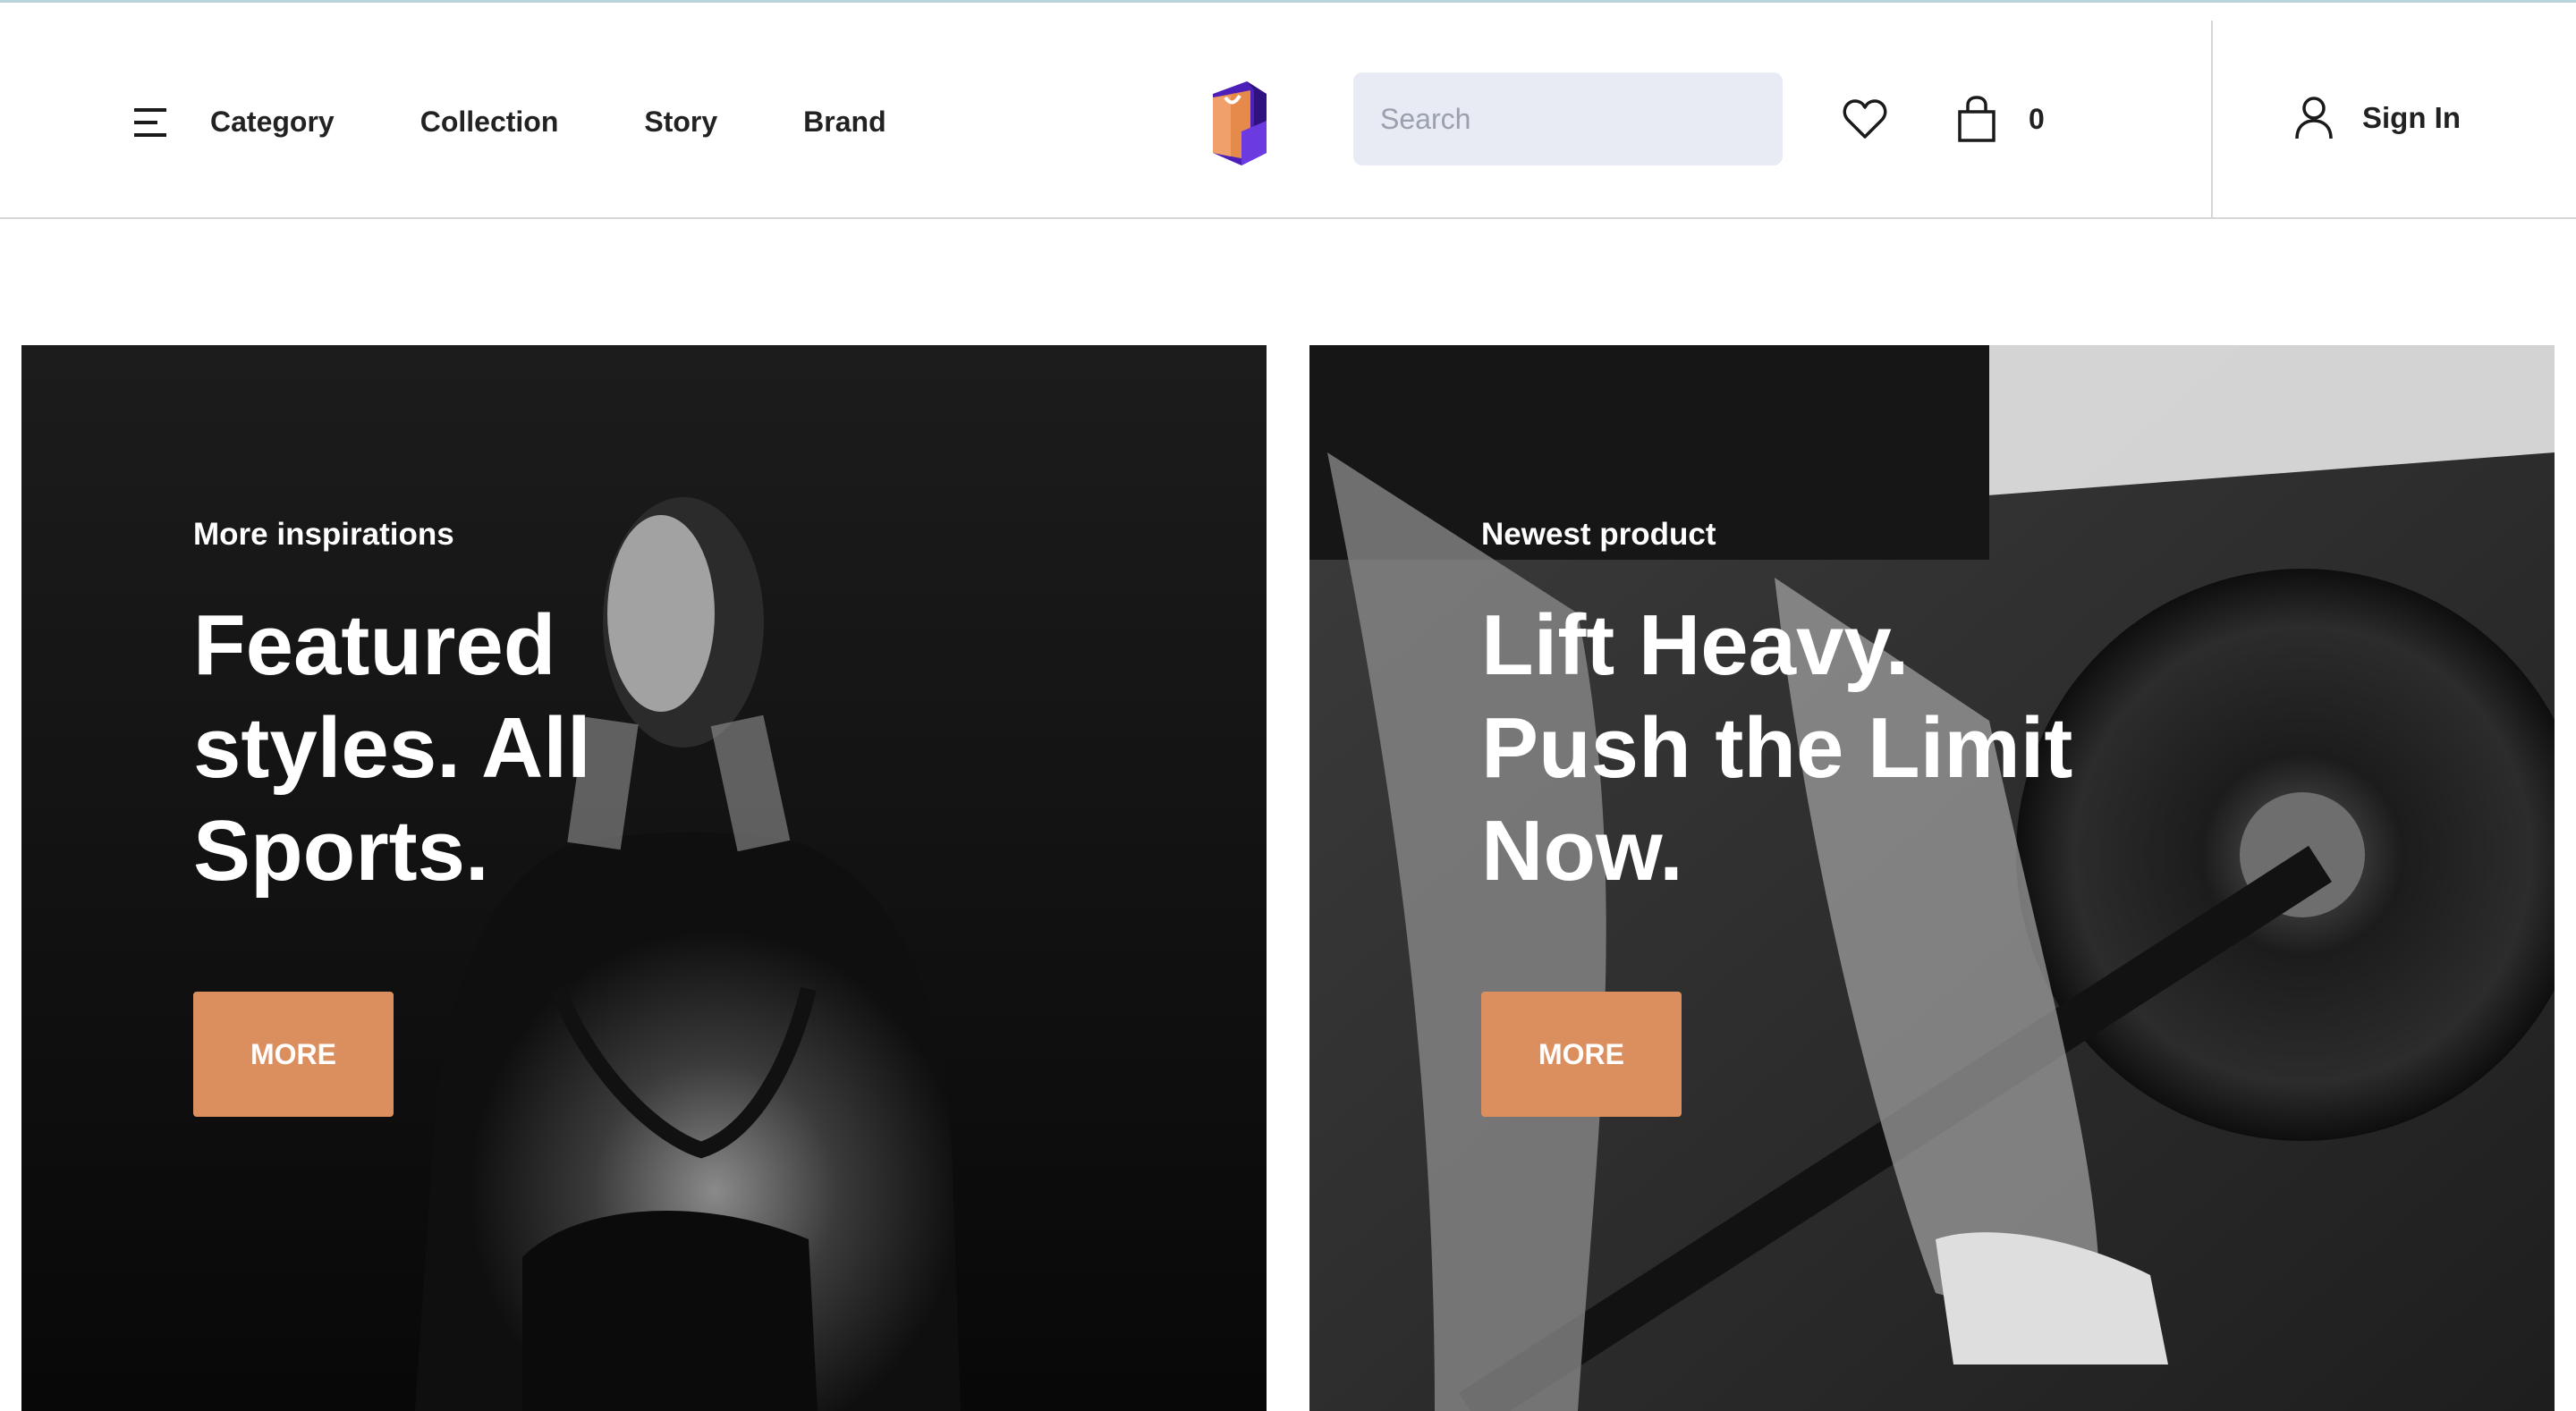 This screenshot has height=1411, width=2576. Describe the element at coordinates (1695, 645) in the screenshot. I see `headline-line: Lift Heavy.` at that location.